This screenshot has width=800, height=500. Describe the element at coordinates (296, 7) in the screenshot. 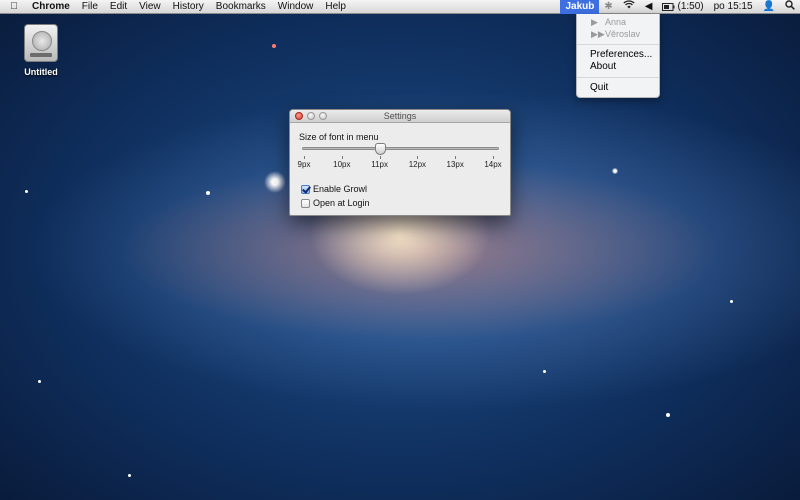

I see `menu-window: Window` at that location.